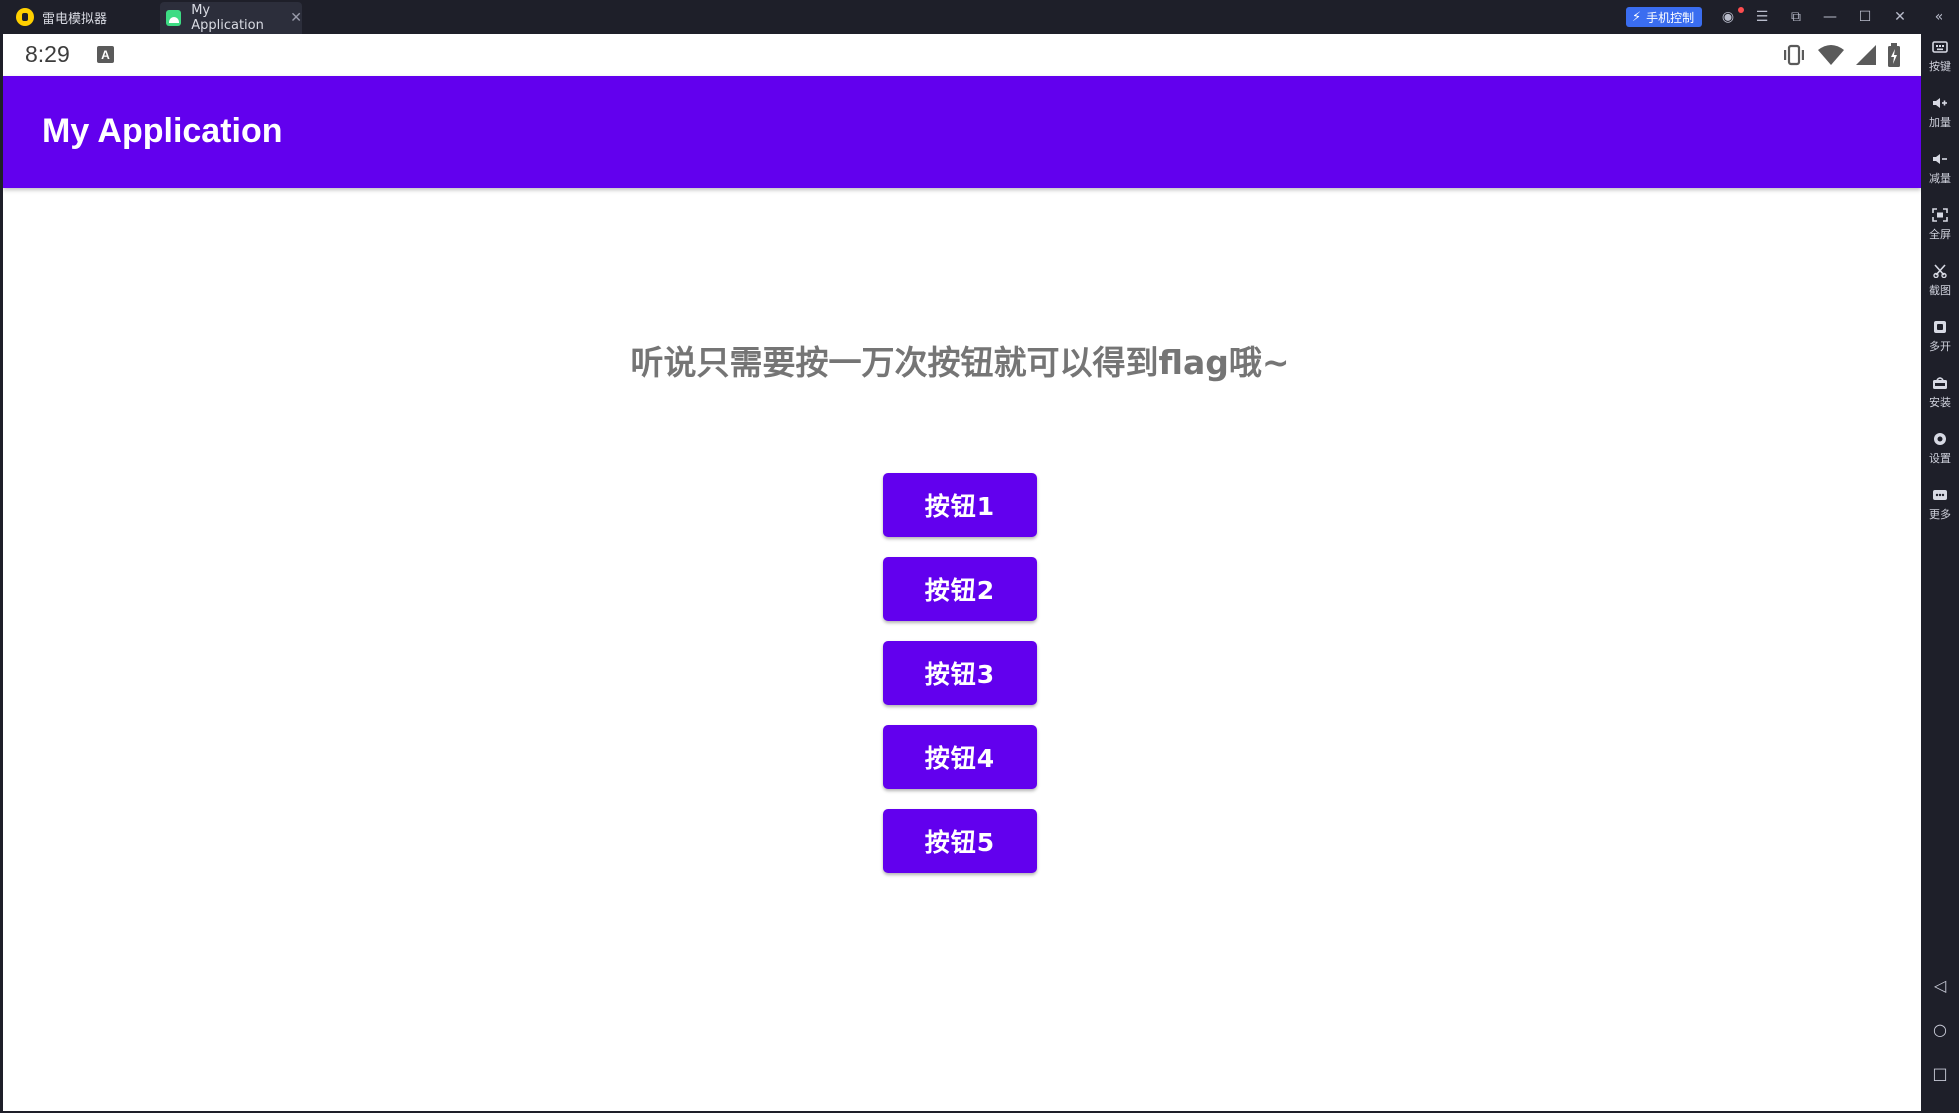 This screenshot has width=1959, height=1113. What do you see at coordinates (1940, 57) in the screenshot?
I see `toolbar-keymap: 按键` at bounding box center [1940, 57].